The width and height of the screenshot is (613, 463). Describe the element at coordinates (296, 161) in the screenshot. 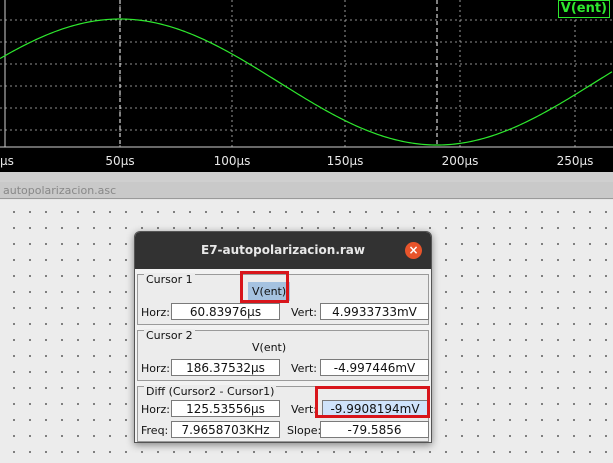

I see `x-axis-ticks: µs 50µs 100µs 150µs 200µs 250µs` at that location.